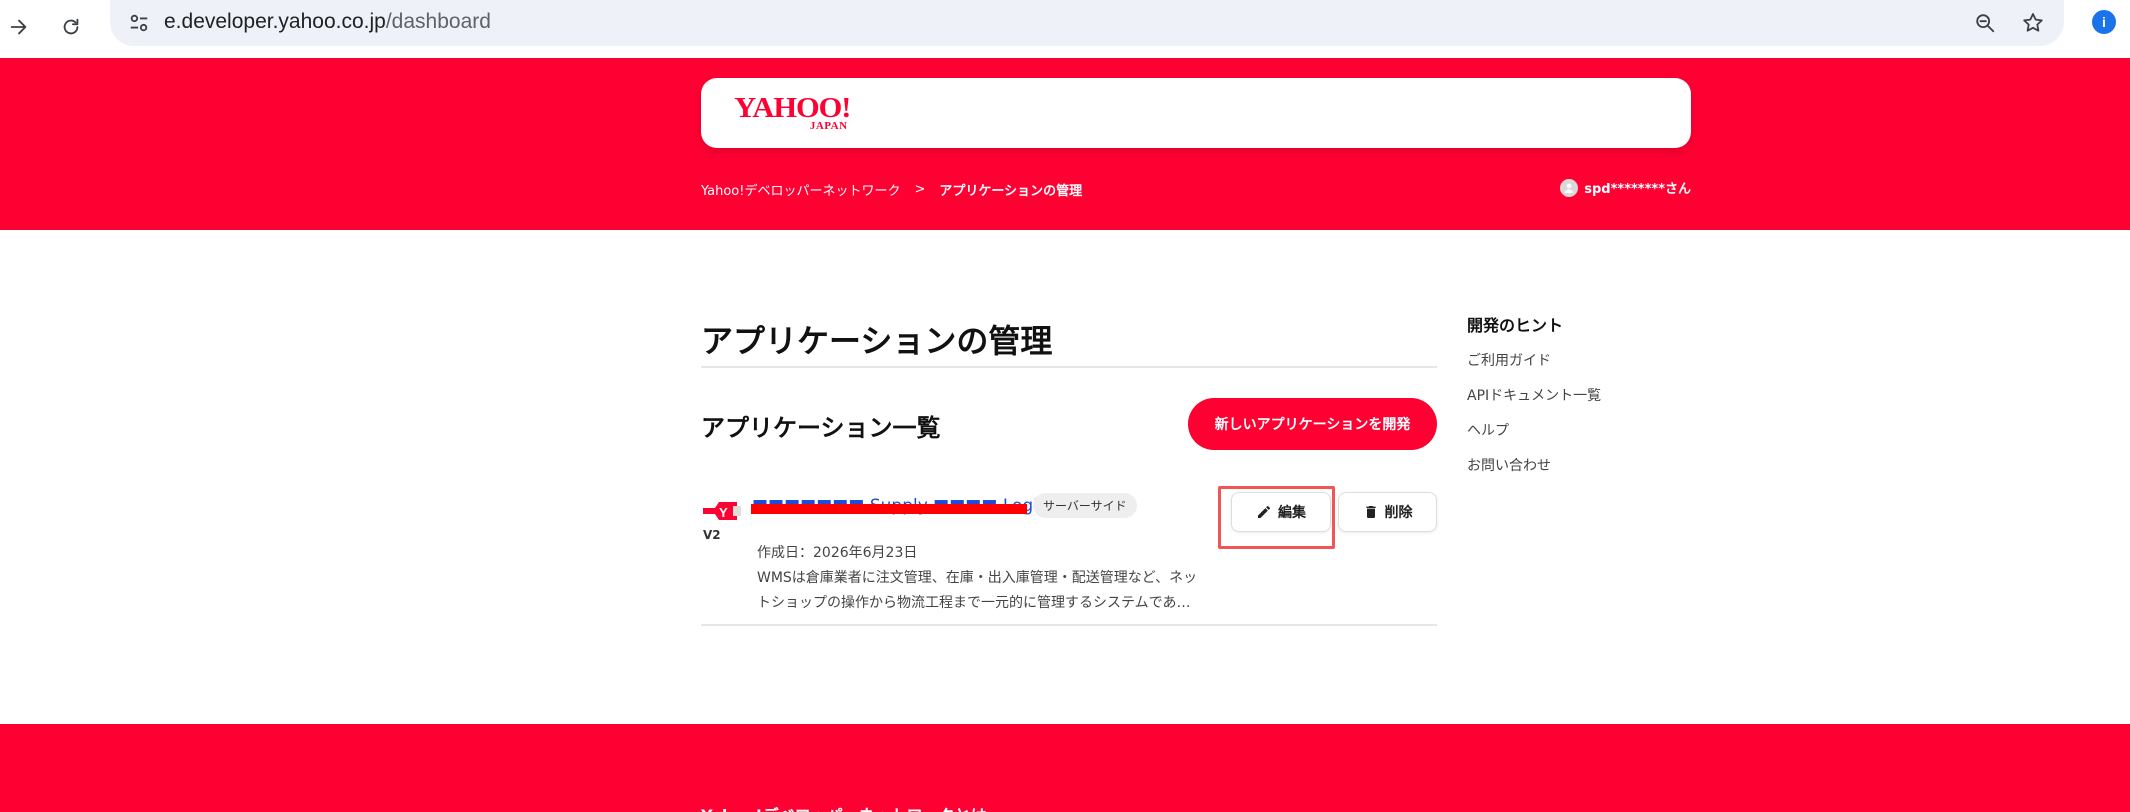 This screenshot has height=812, width=2130. I want to click on forward-button, so click(19, 27).